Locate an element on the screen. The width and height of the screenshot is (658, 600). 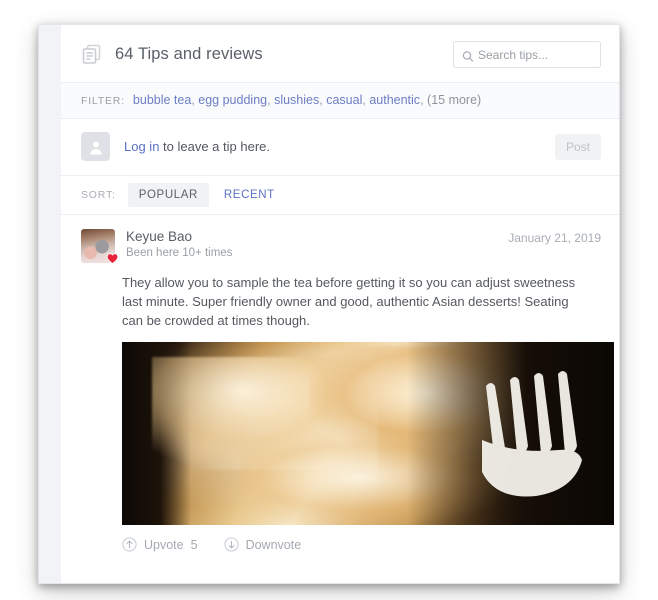
search-tips-box is located at coordinates (527, 54).